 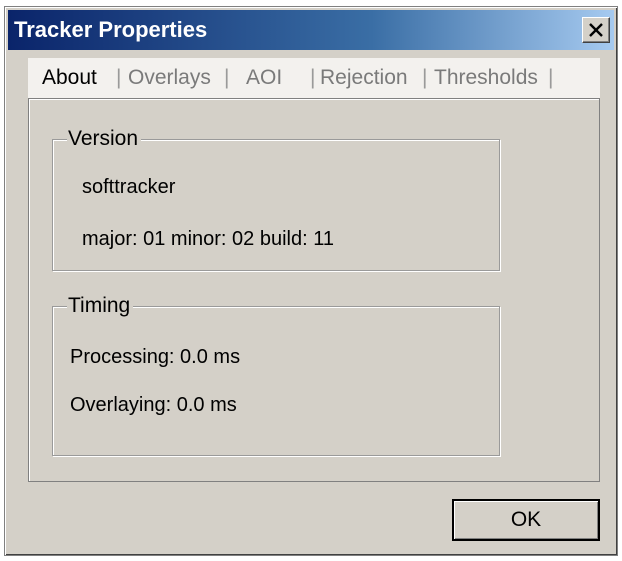 I want to click on overlaying-time: Overlaying: 0.0 ms, so click(x=153, y=405).